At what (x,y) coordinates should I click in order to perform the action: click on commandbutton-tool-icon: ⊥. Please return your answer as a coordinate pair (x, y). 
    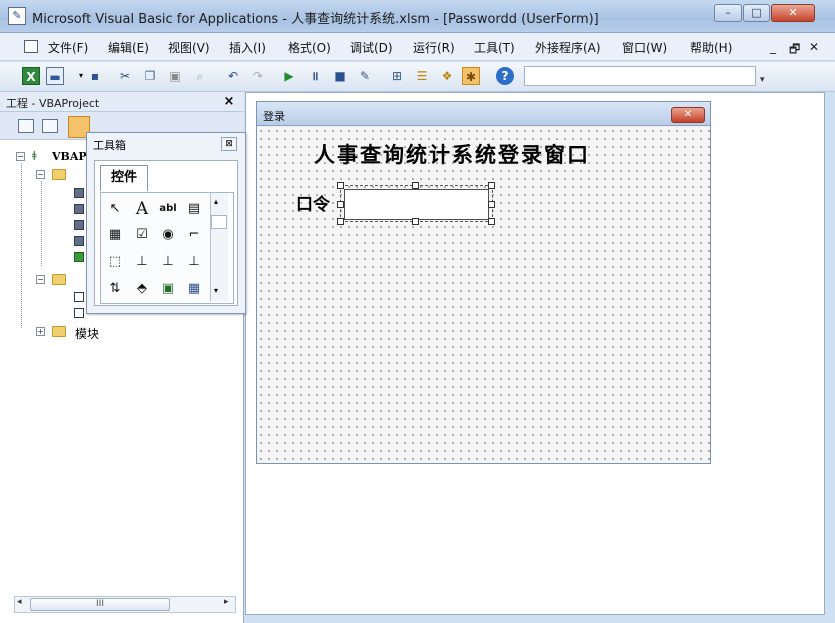
    Looking at the image, I should click on (142, 262).